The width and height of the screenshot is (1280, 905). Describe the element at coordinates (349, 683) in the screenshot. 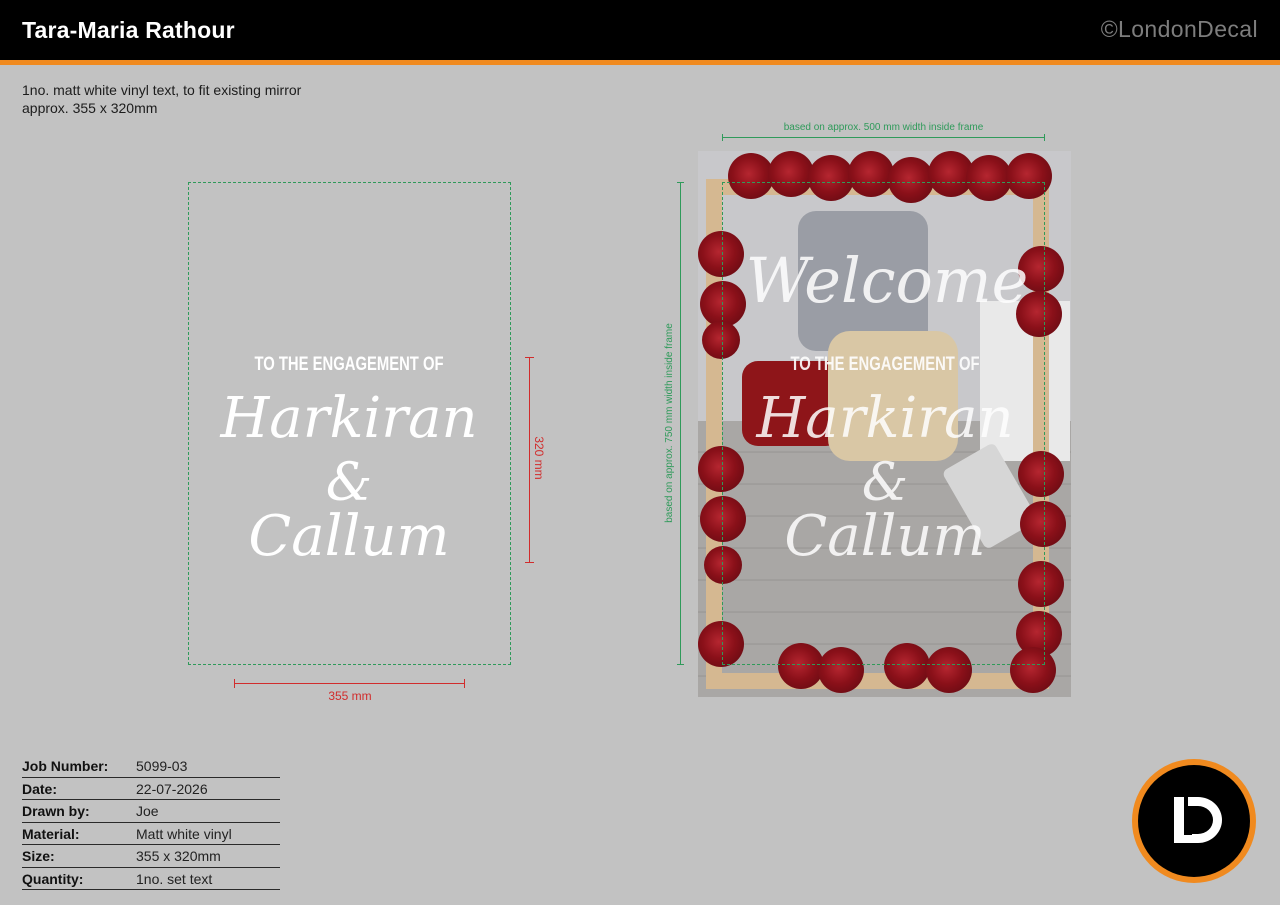

I see `width-dimension-line` at that location.